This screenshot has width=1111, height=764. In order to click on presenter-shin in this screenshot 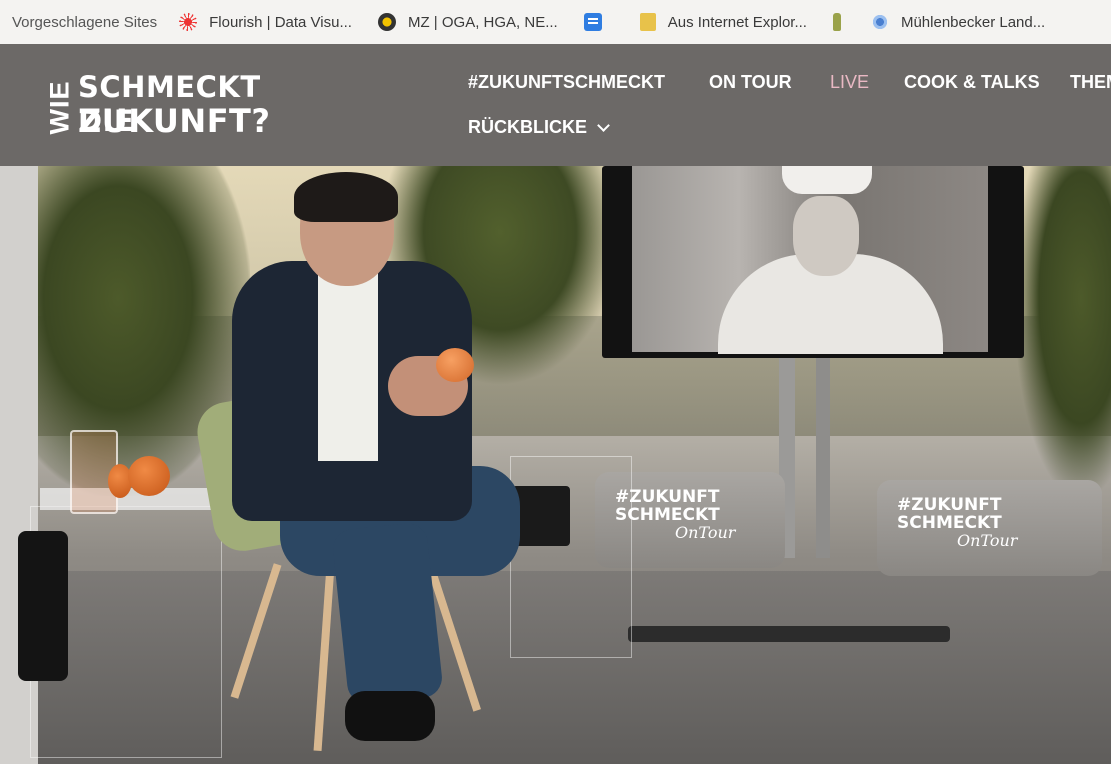, I will do `click(387, 613)`.